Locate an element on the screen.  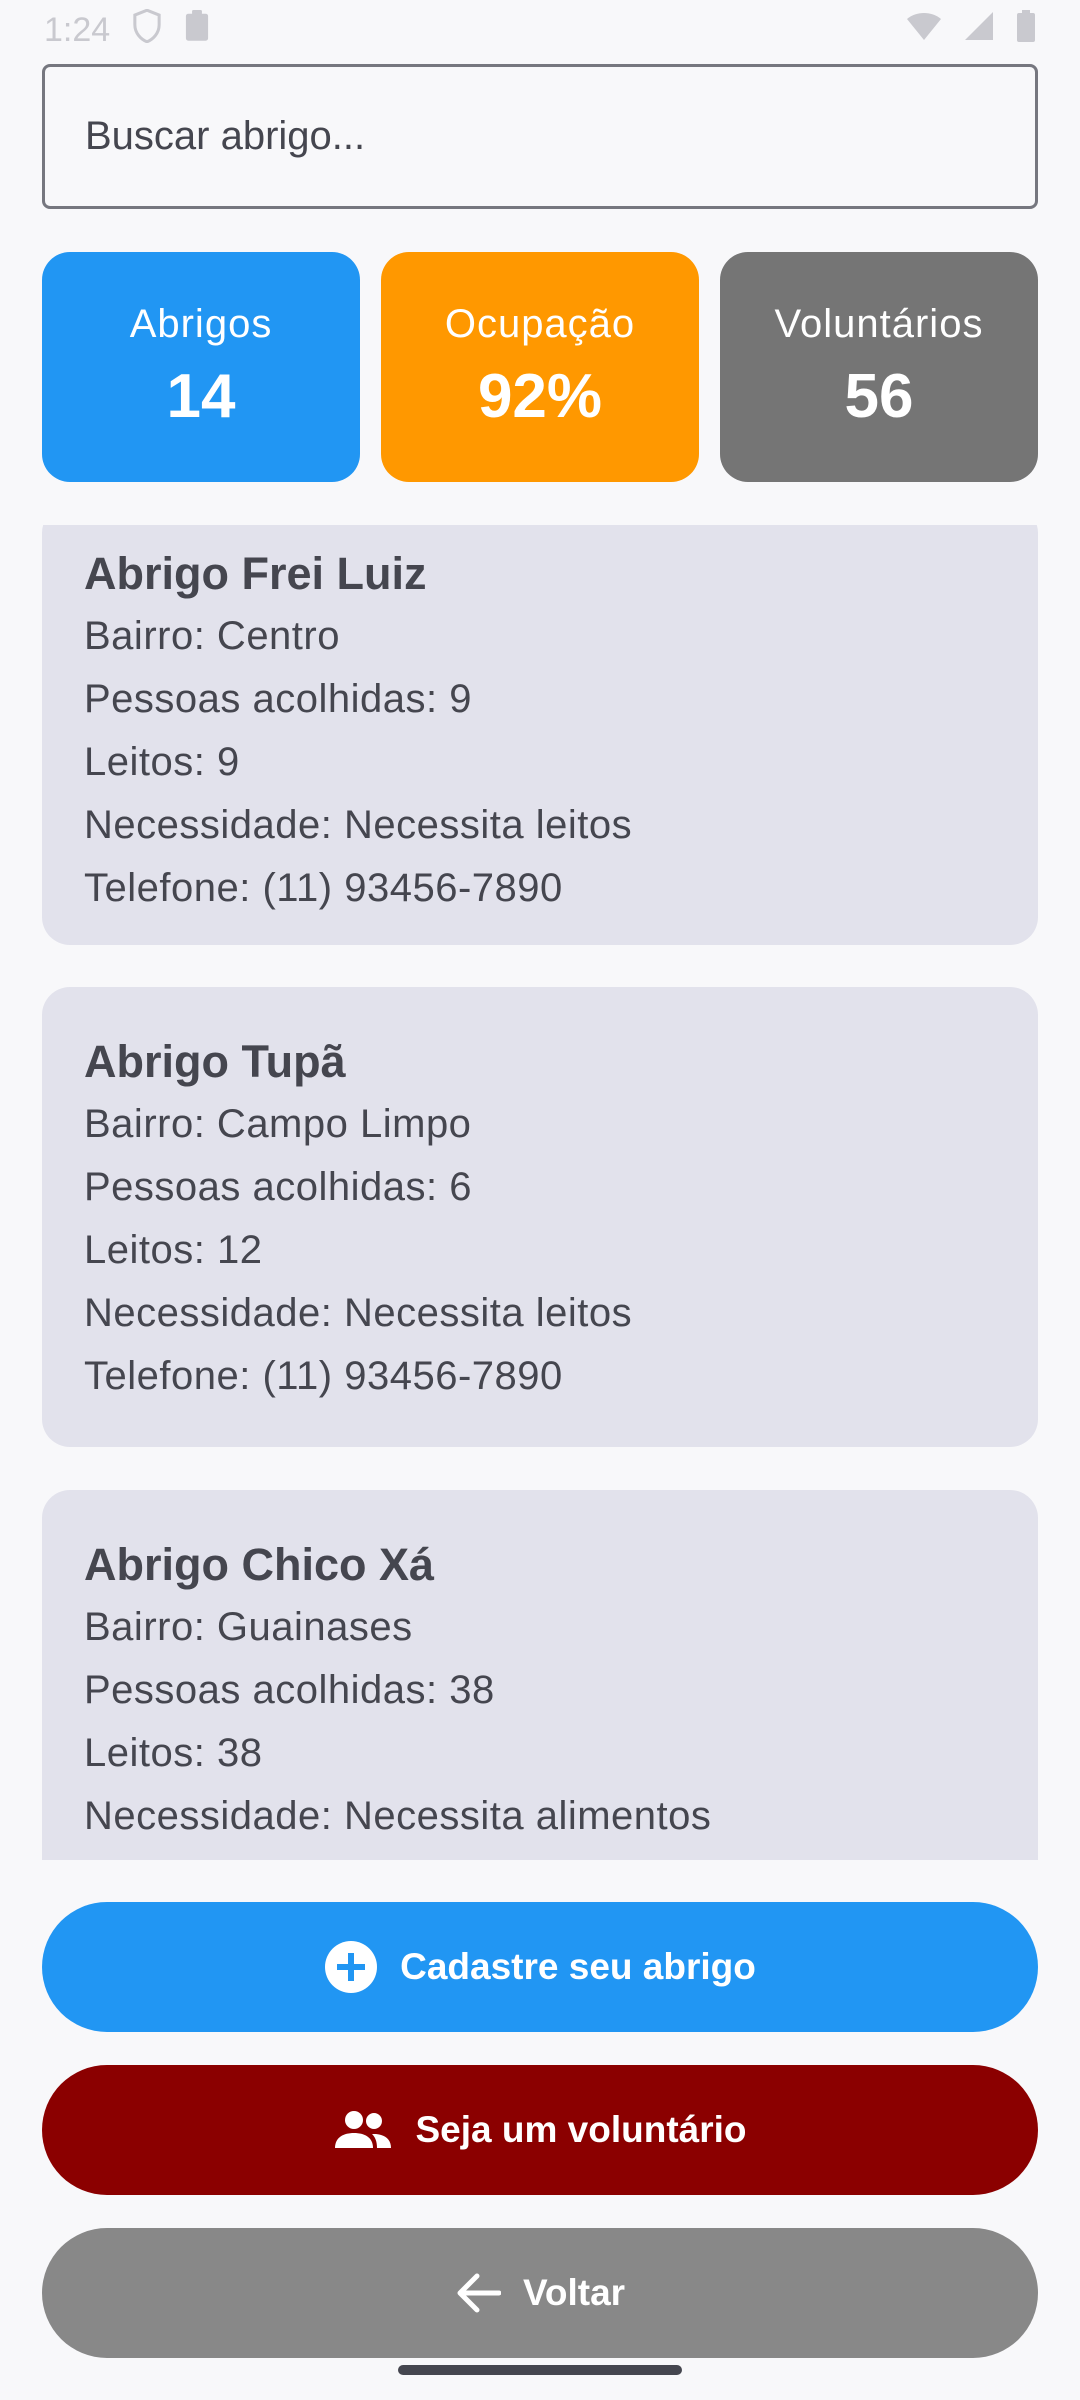
stat-card-ocupacao: Ocupação 92% is located at coordinates (540, 367).